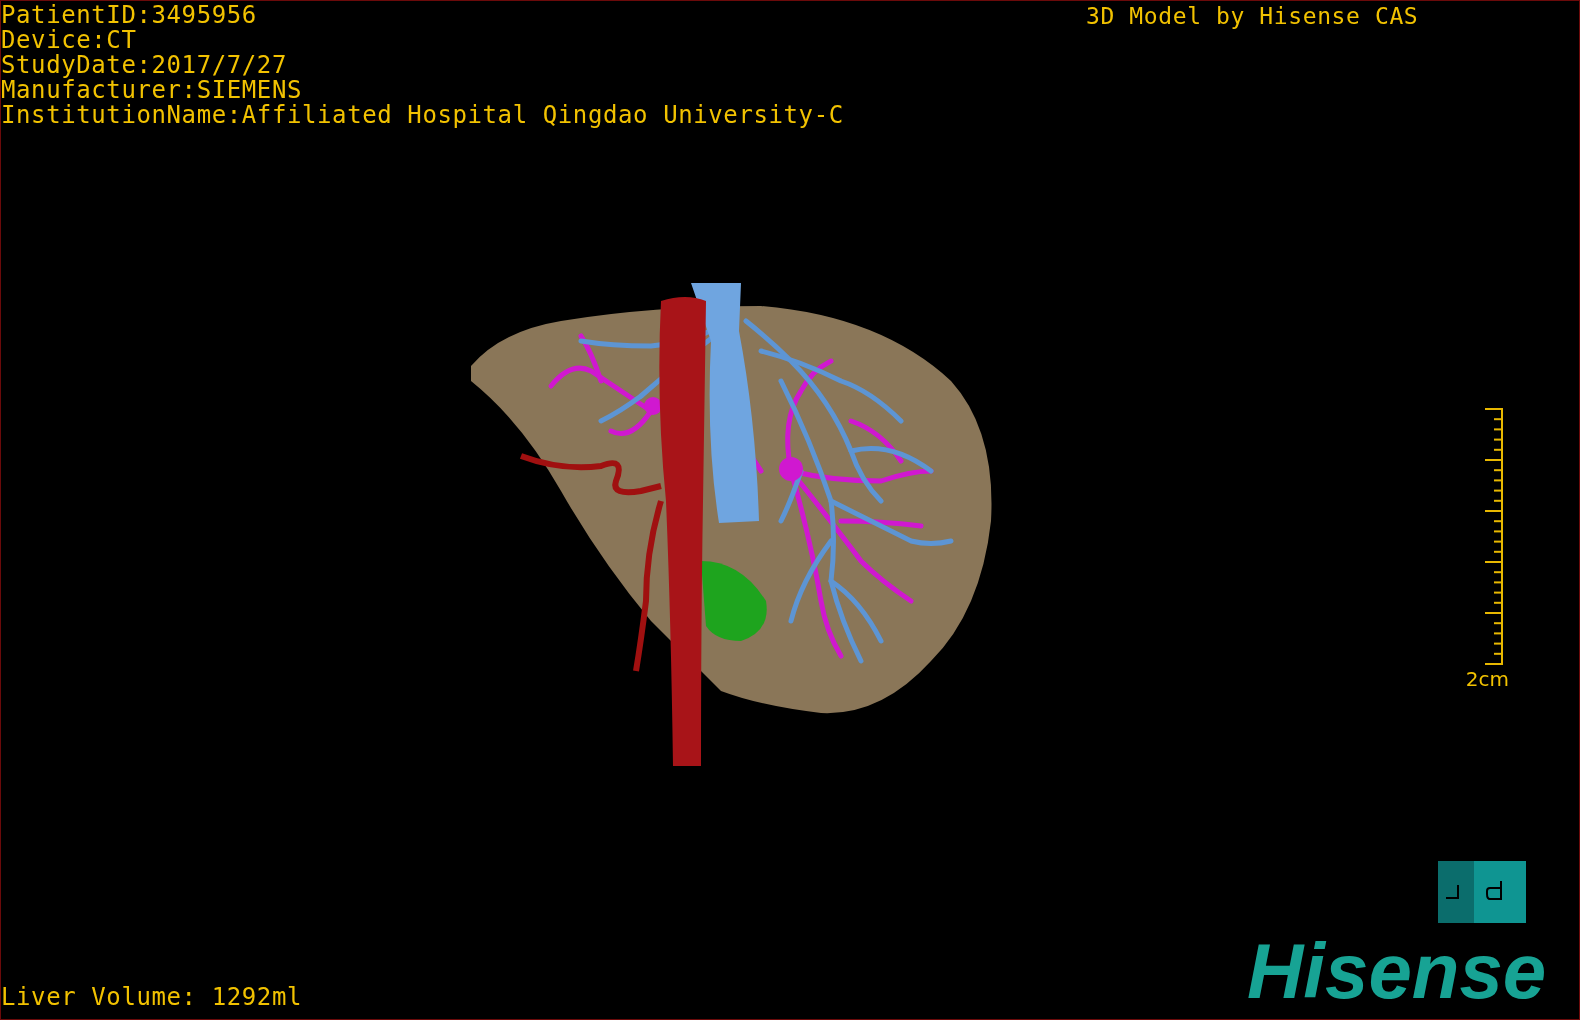 This screenshot has width=1580, height=1020. What do you see at coordinates (152, 90) in the screenshot?
I see `study-info-text: Manufacturer:SIEMENS` at bounding box center [152, 90].